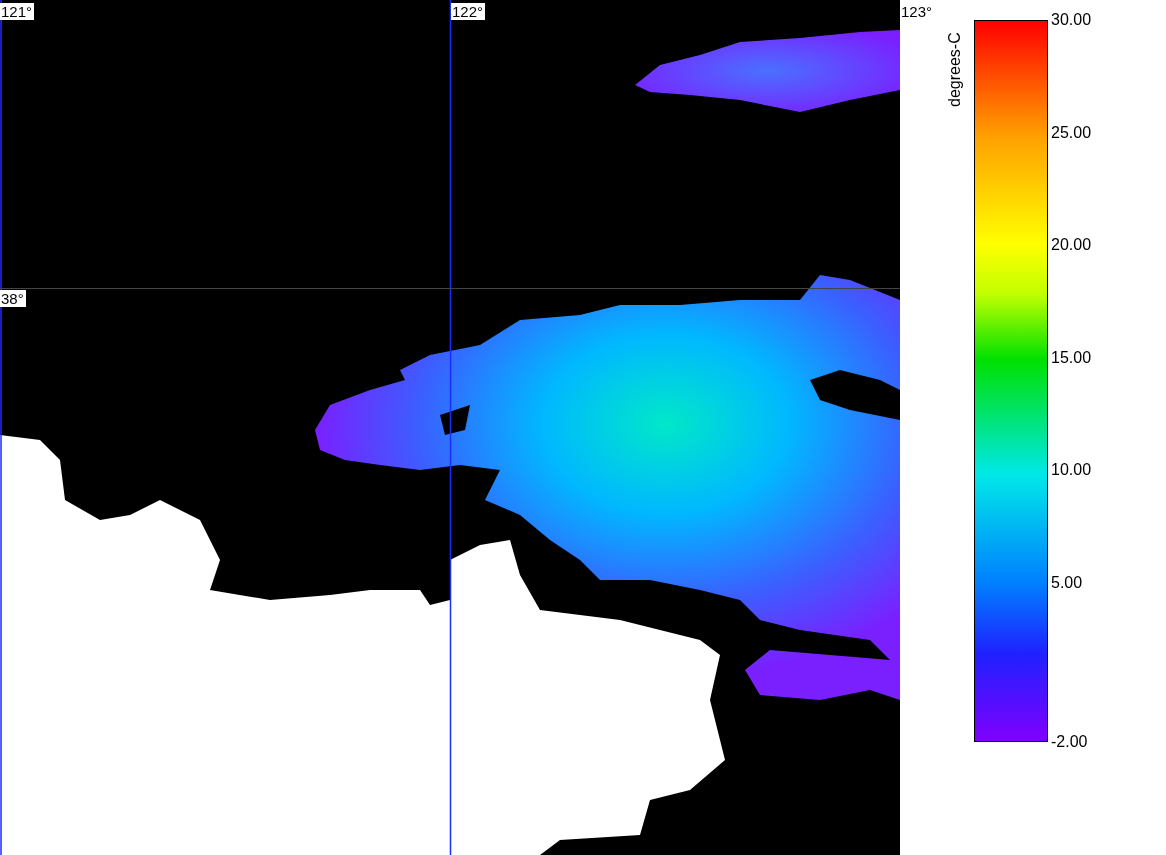 Image resolution: width=1166 pixels, height=855 pixels. What do you see at coordinates (1071, 245) in the screenshot?
I see `scale-tick-label: 20.00` at bounding box center [1071, 245].